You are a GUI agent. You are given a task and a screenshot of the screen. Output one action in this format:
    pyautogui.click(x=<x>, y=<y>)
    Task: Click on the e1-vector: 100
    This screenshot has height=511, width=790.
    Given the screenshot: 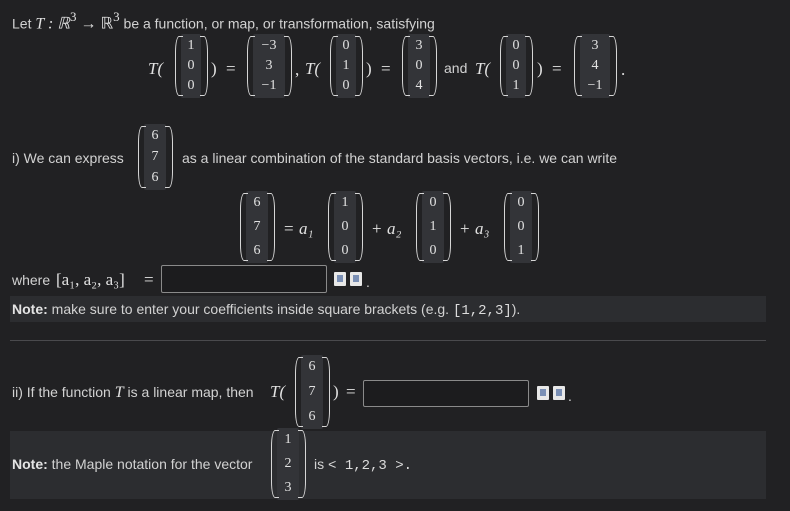 What is the action you would take?
    pyautogui.click(x=345, y=226)
    